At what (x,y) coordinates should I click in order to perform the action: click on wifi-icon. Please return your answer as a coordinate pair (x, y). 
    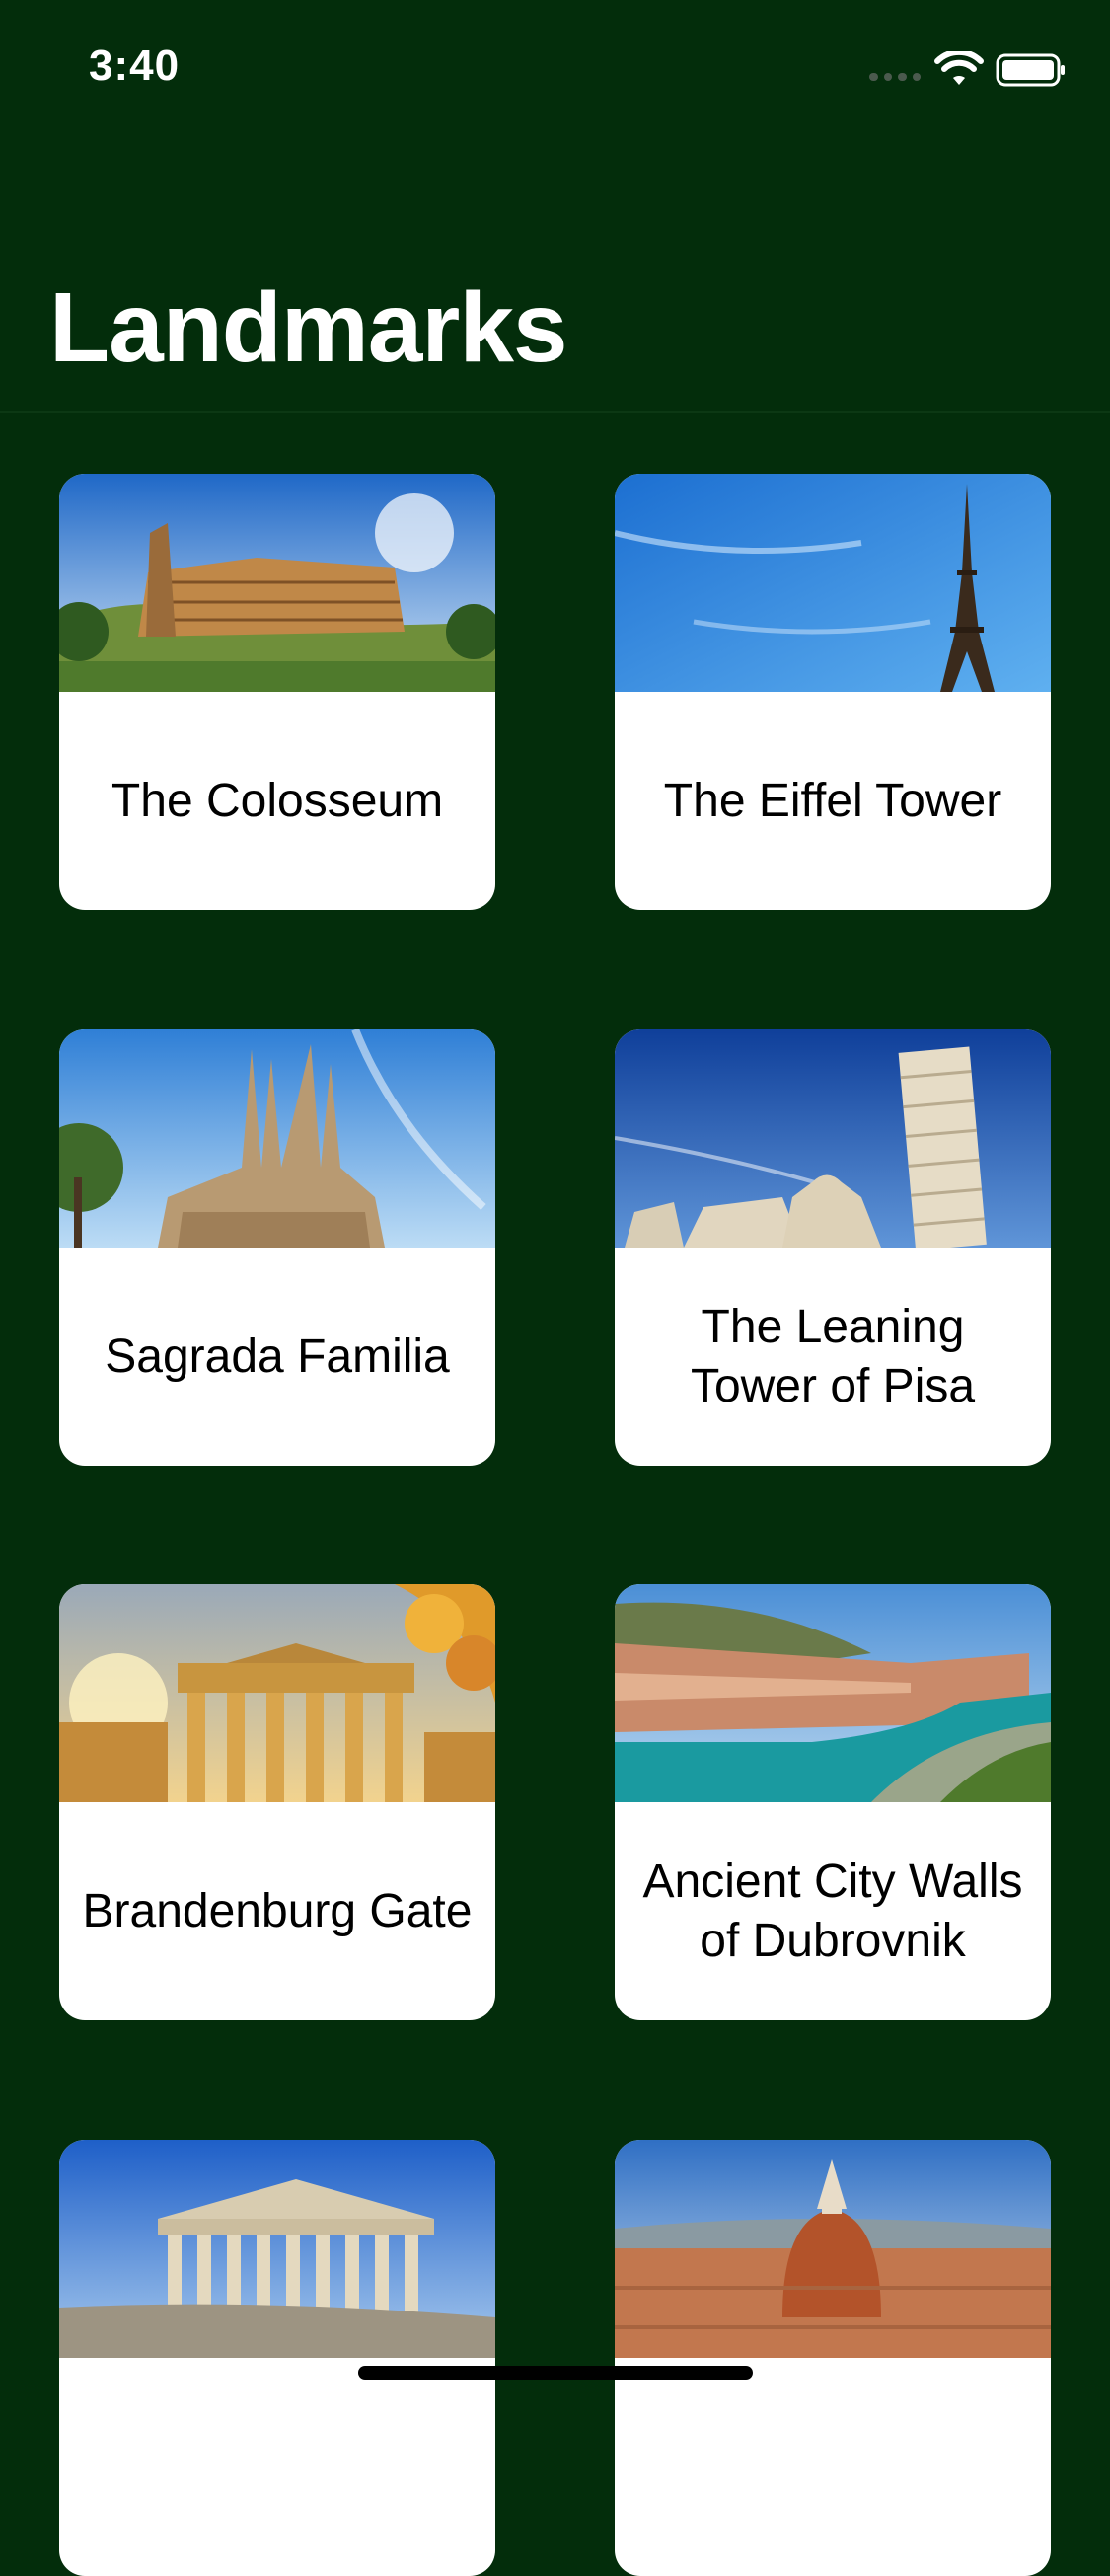
    Looking at the image, I should click on (959, 68).